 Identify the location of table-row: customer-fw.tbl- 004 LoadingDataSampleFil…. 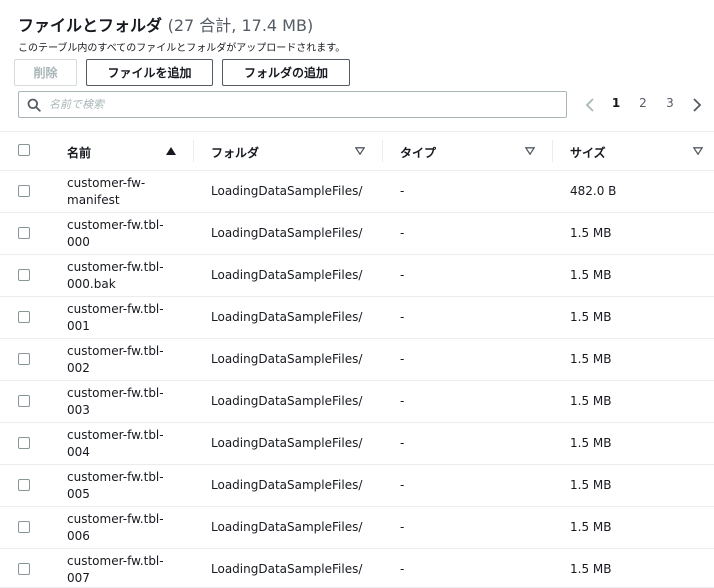
(357, 444).